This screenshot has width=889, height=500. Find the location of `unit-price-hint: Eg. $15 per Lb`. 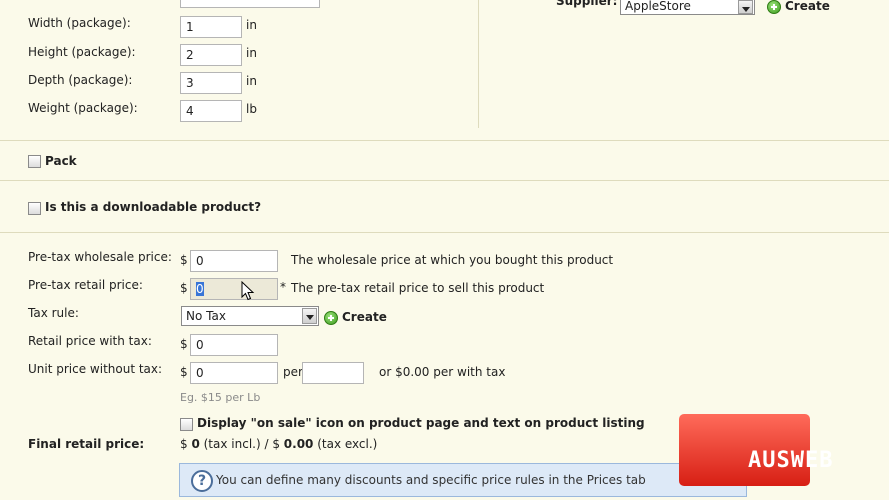

unit-price-hint: Eg. $15 per Lb is located at coordinates (220, 397).